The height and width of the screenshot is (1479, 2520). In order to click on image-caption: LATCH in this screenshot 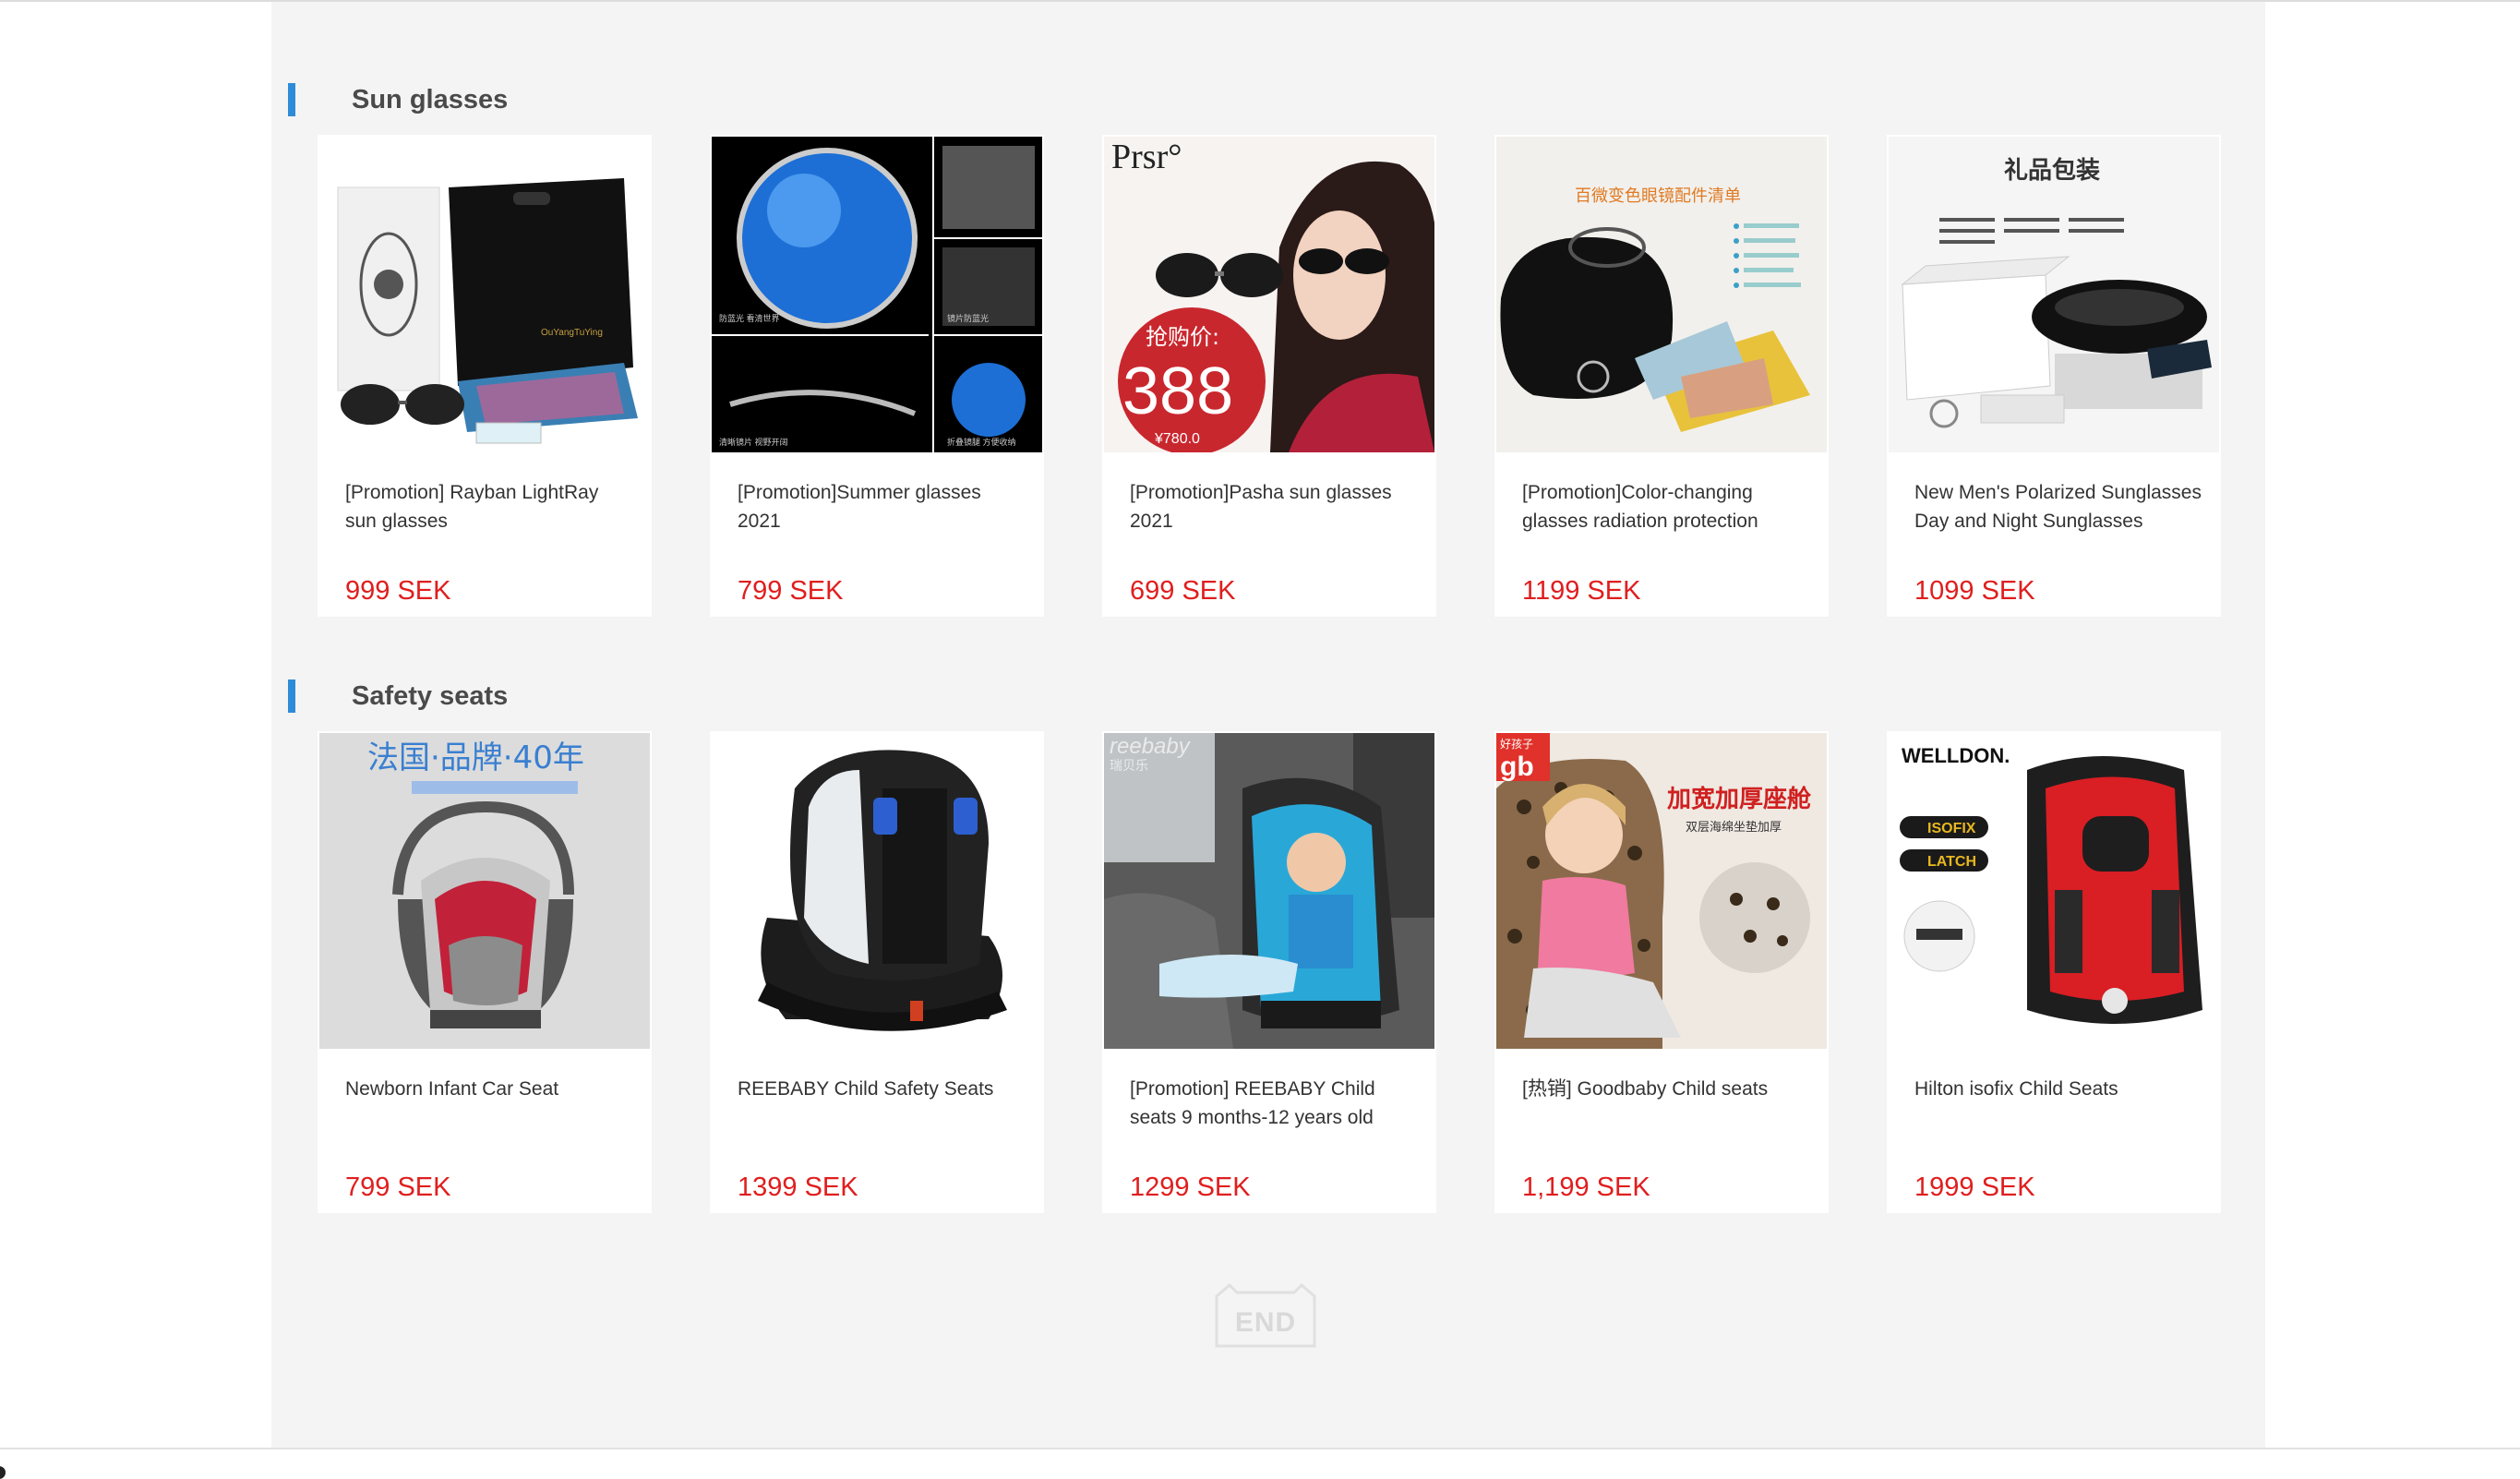, I will do `click(1951, 862)`.